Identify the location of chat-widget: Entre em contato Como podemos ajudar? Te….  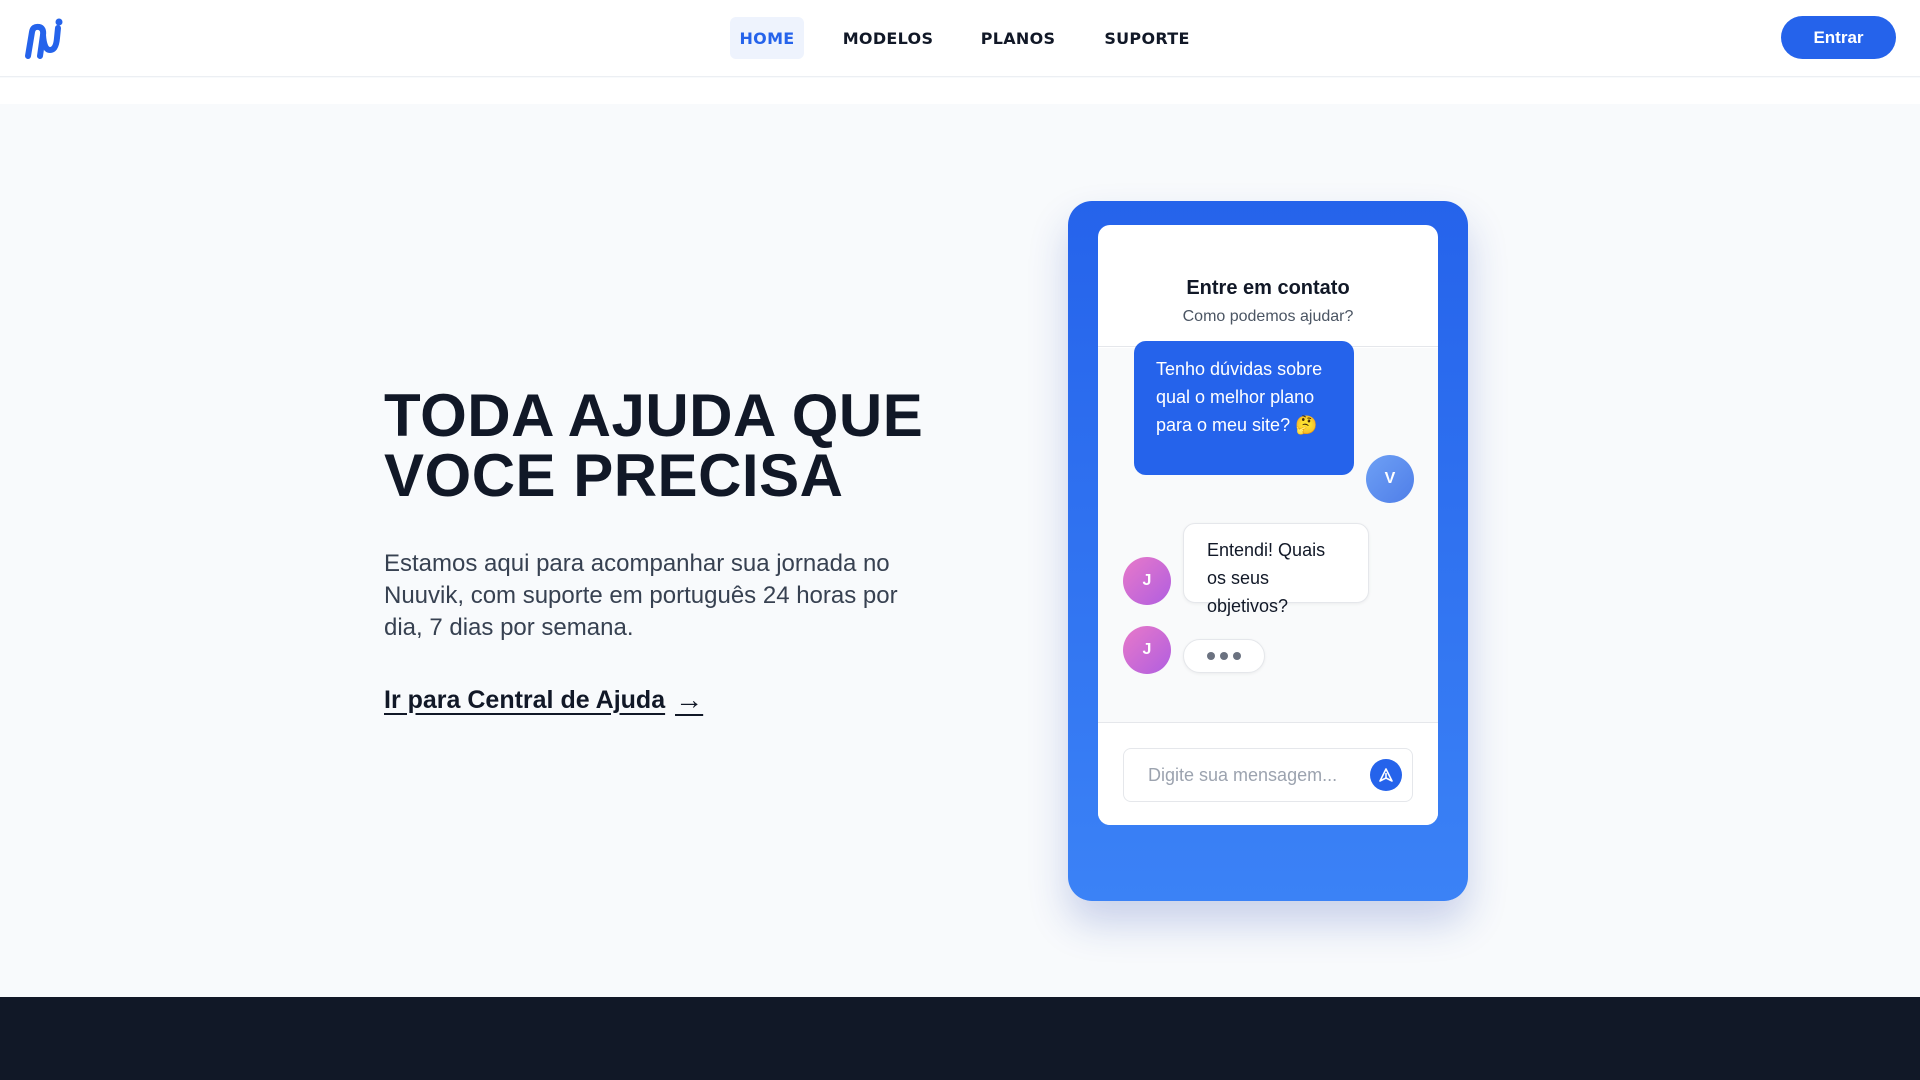
(1268, 525).